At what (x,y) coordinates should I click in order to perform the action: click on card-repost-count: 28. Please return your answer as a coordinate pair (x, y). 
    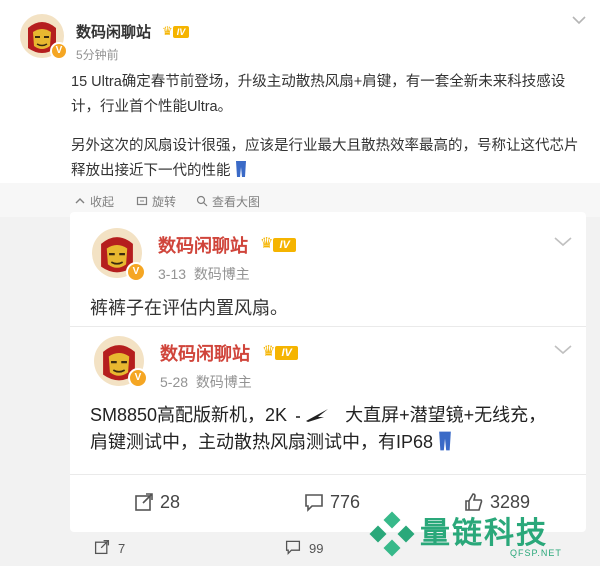
    Looking at the image, I should click on (157, 502).